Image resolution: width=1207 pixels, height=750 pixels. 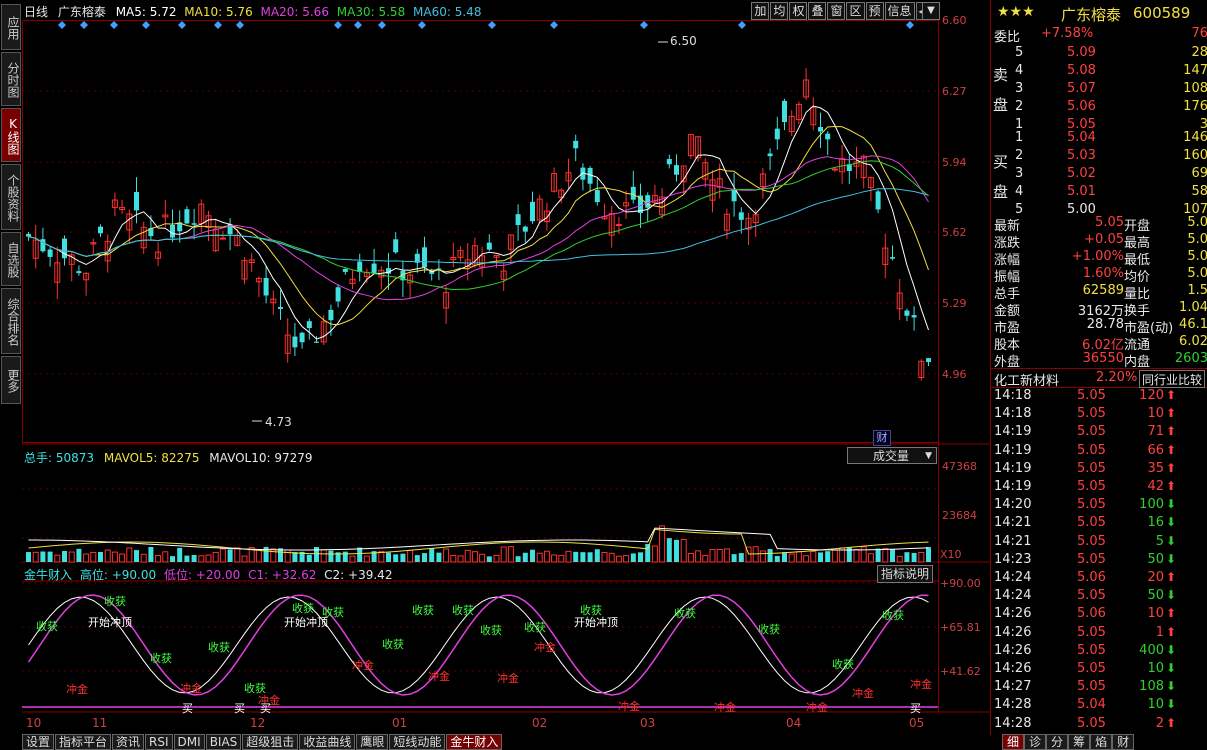 What do you see at coordinates (931, 11) in the screenshot?
I see `chevron-down-icon: ▼` at bounding box center [931, 11].